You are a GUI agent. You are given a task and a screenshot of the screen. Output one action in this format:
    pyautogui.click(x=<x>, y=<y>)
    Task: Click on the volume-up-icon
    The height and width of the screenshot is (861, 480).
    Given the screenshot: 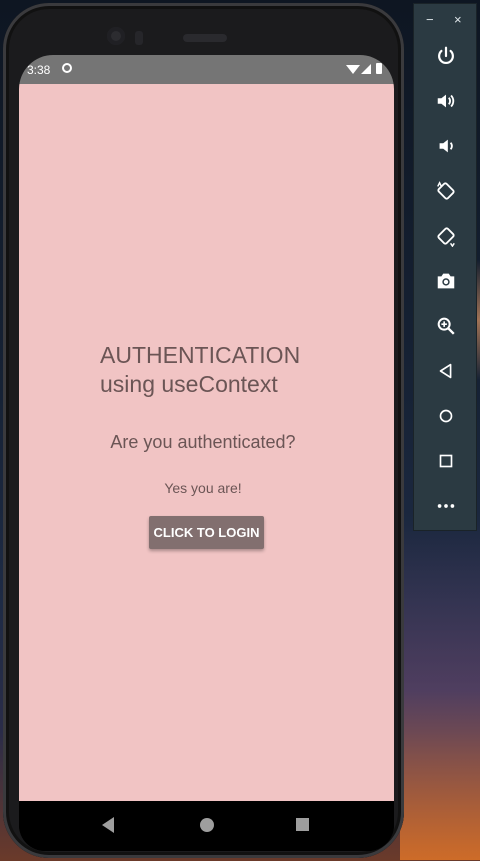 What is the action you would take?
    pyautogui.click(x=446, y=101)
    